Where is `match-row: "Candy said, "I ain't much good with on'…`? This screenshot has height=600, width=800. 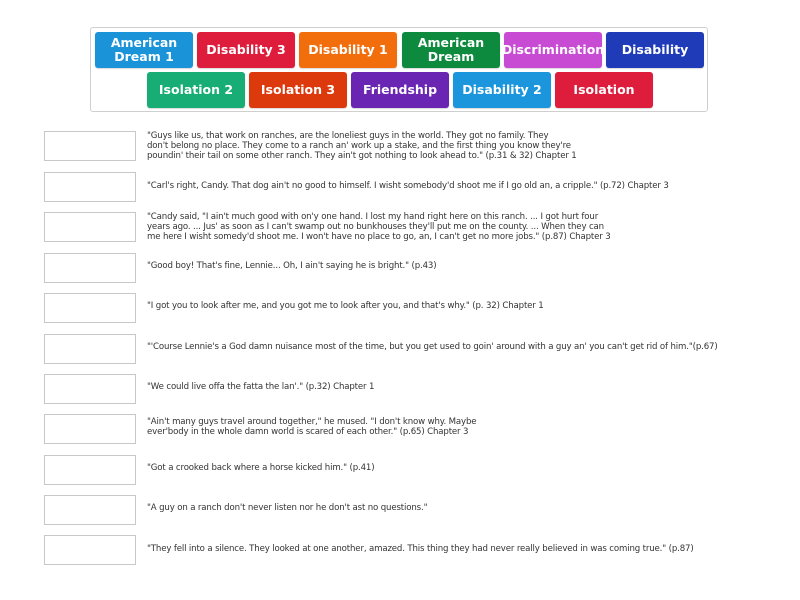 match-row: "Candy said, "I ain't much good with on'… is located at coordinates (414, 227).